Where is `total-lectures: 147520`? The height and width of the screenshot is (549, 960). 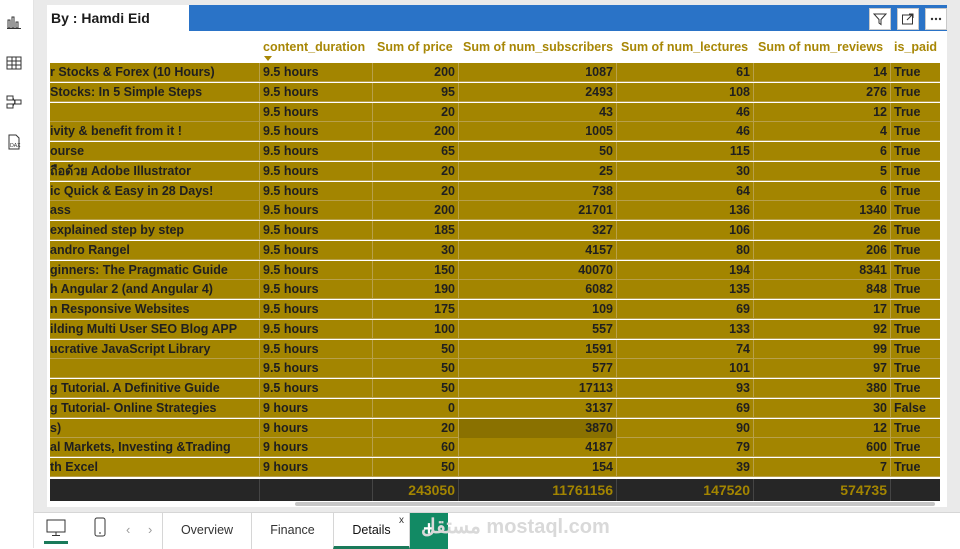
total-lectures: 147520 is located at coordinates (685, 490).